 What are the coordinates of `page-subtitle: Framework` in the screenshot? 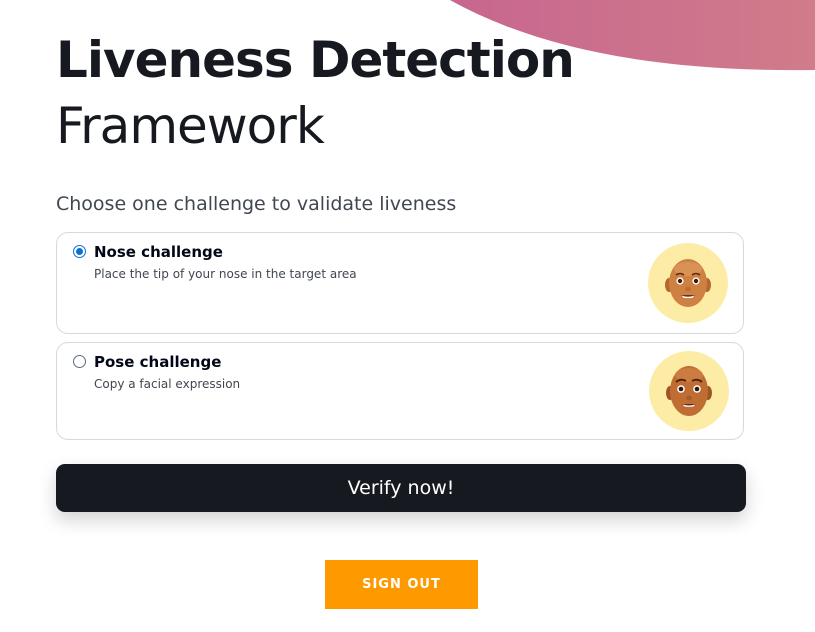 It's located at (190, 126).